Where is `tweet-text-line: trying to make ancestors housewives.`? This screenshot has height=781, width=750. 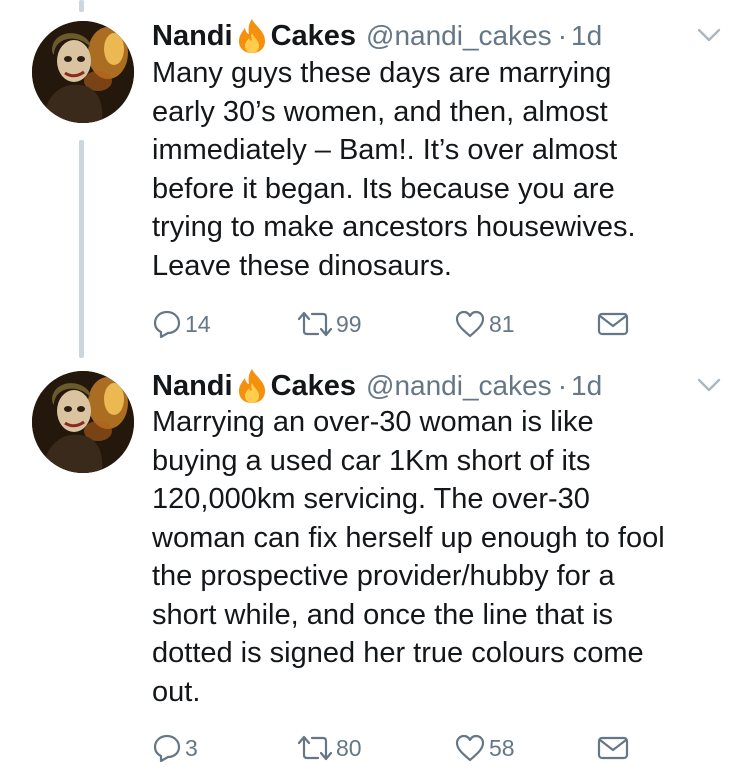 tweet-text-line: trying to make ancestors housewives. is located at coordinates (394, 227).